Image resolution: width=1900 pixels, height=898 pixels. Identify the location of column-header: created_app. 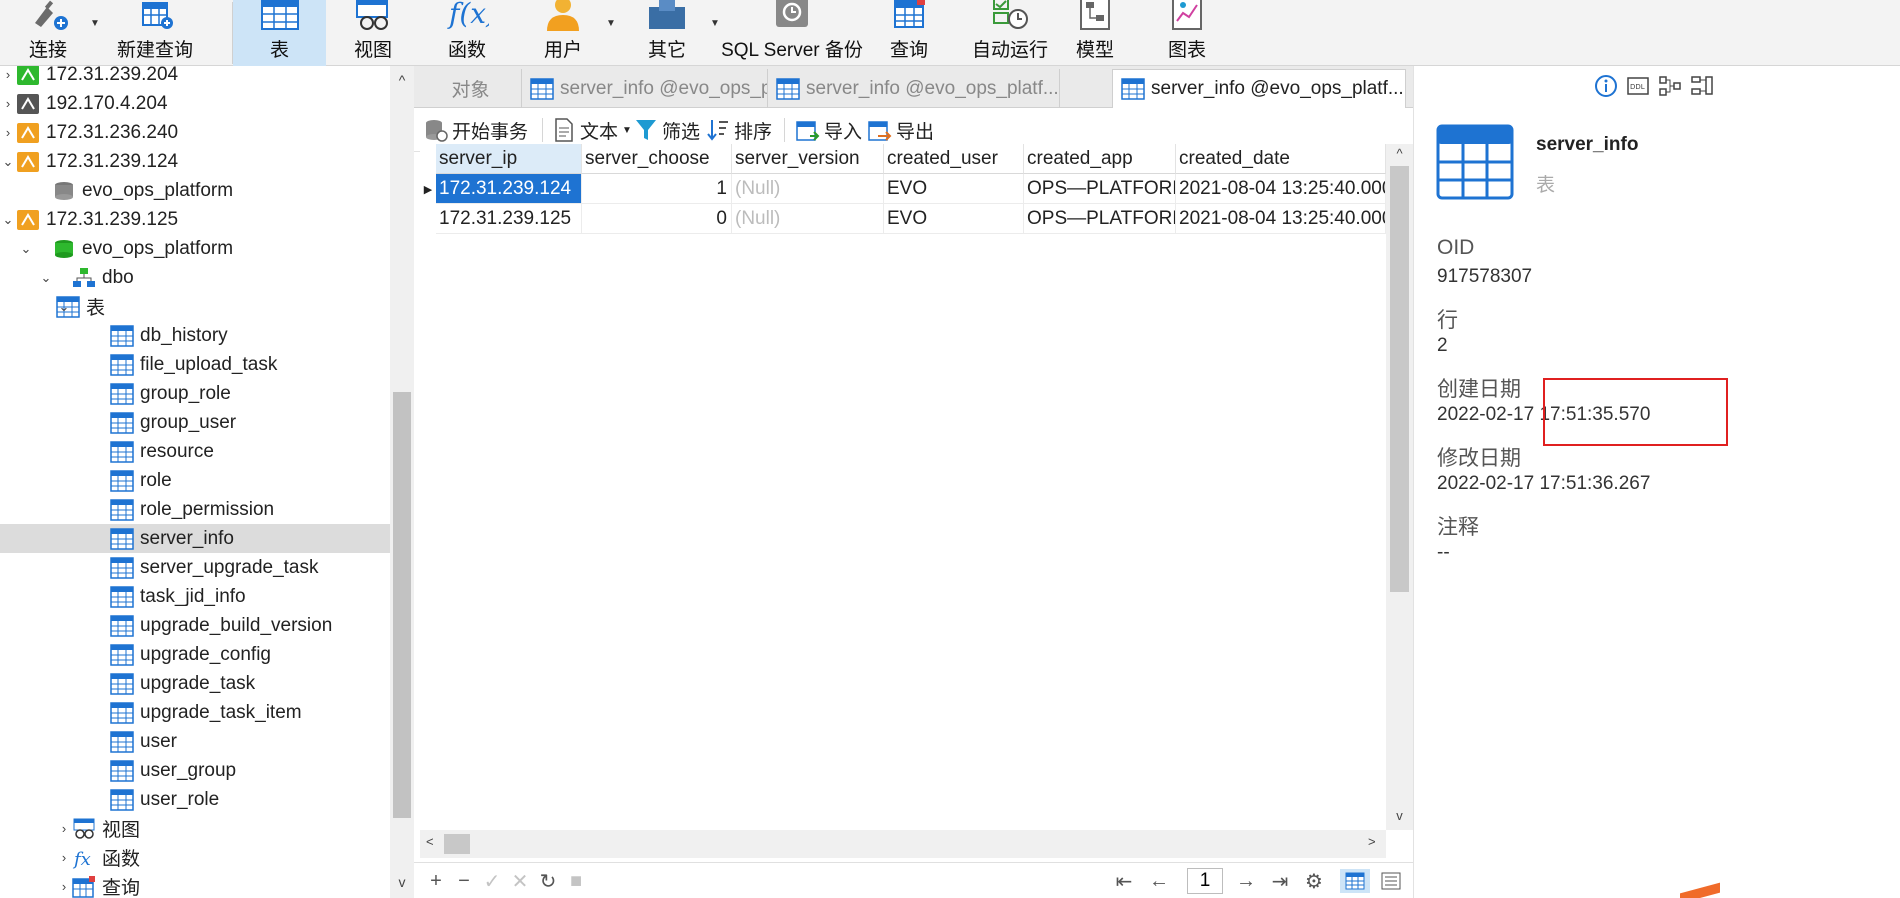
(1100, 159).